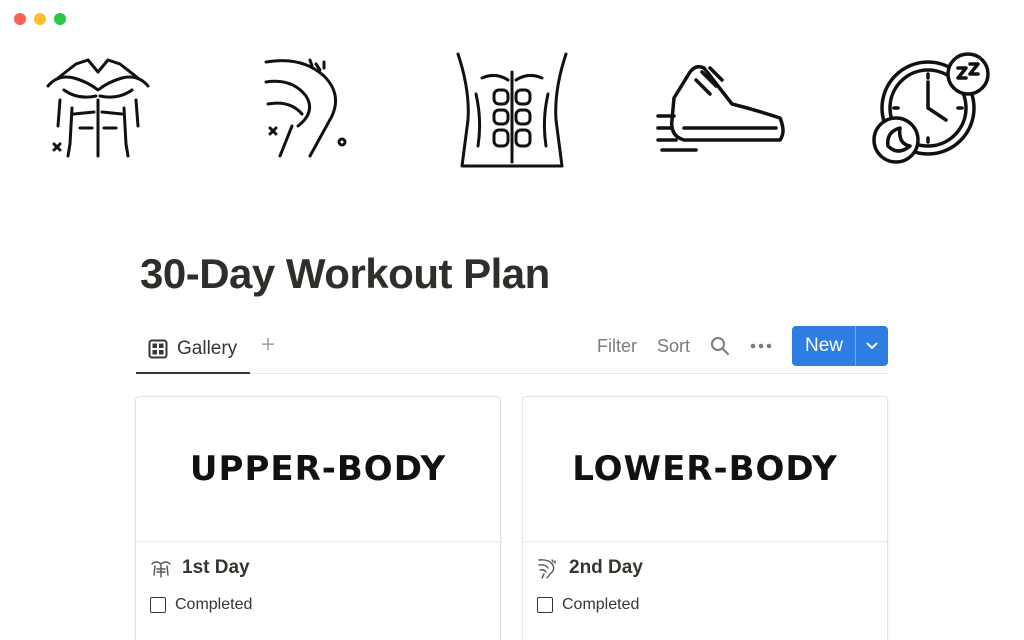 The width and height of the screenshot is (1024, 640). What do you see at coordinates (20, 19) in the screenshot?
I see `close-window-button` at bounding box center [20, 19].